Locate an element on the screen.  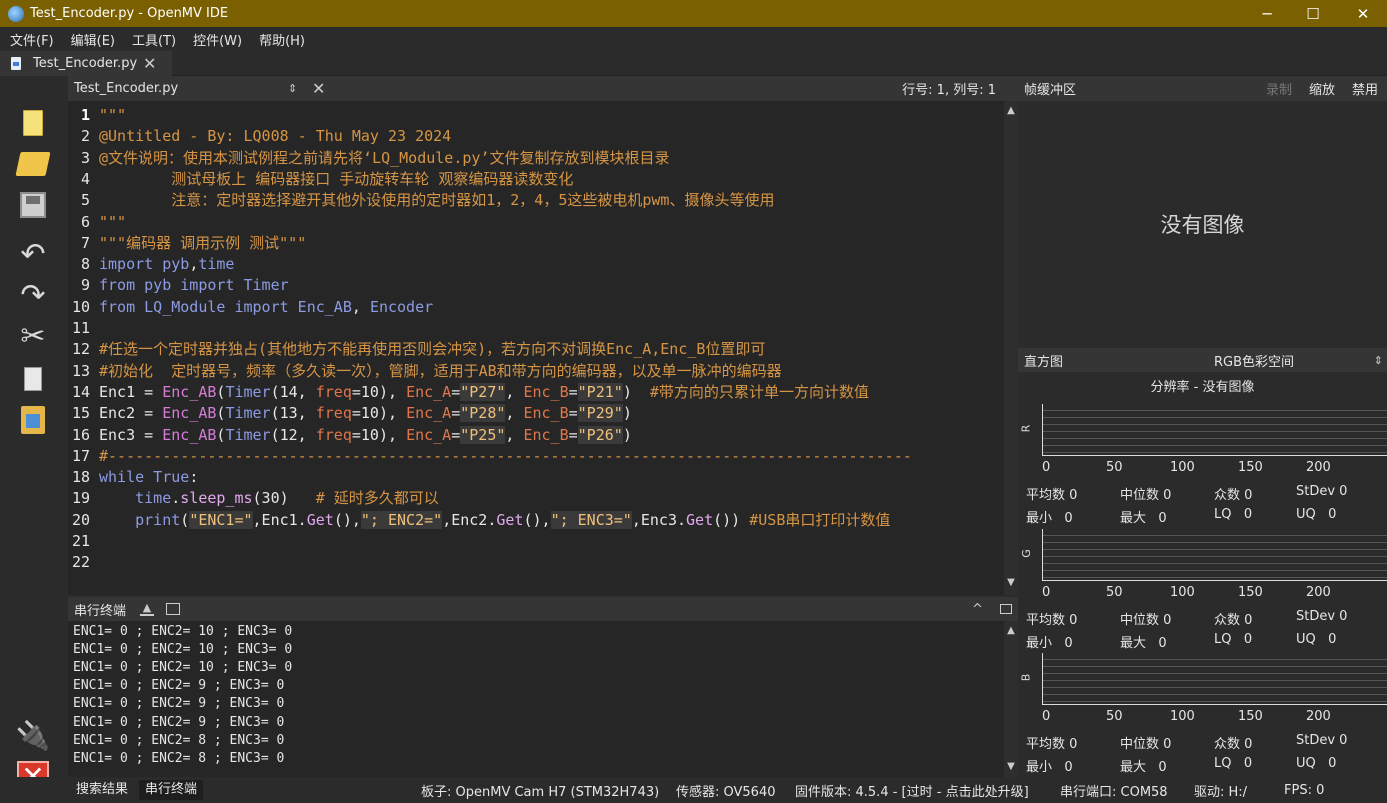
save-file-button is located at coordinates (33, 205).